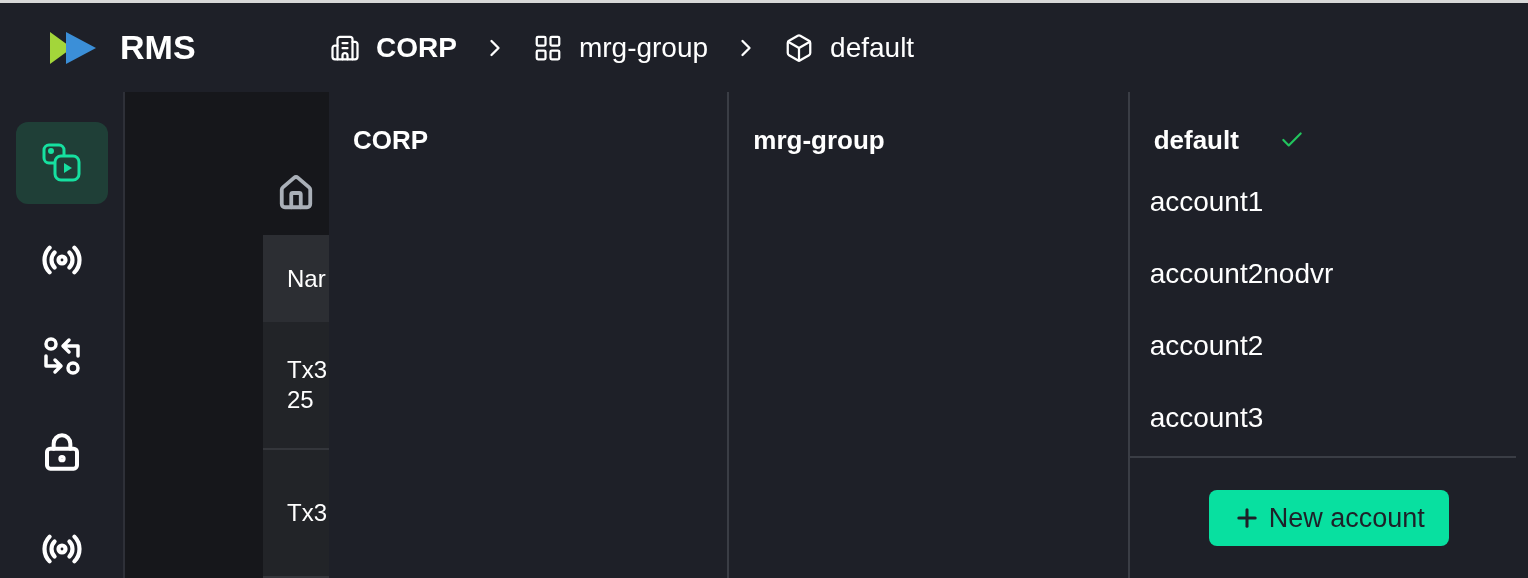 Image resolution: width=1528 pixels, height=578 pixels. I want to click on account-item: account2, so click(1322, 346).